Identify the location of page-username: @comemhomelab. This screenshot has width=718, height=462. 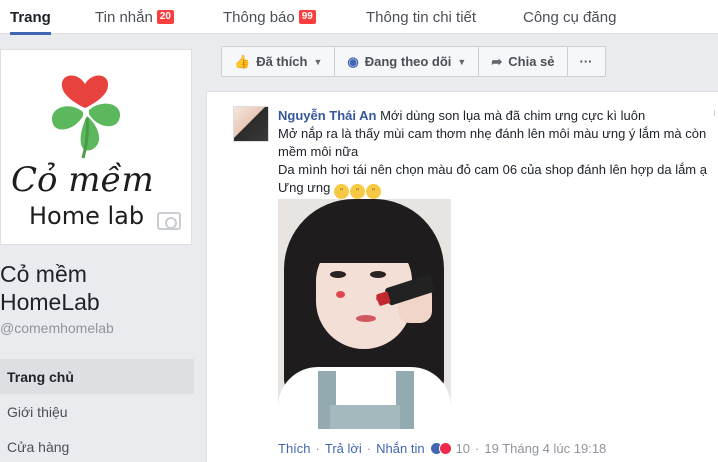
(57, 328).